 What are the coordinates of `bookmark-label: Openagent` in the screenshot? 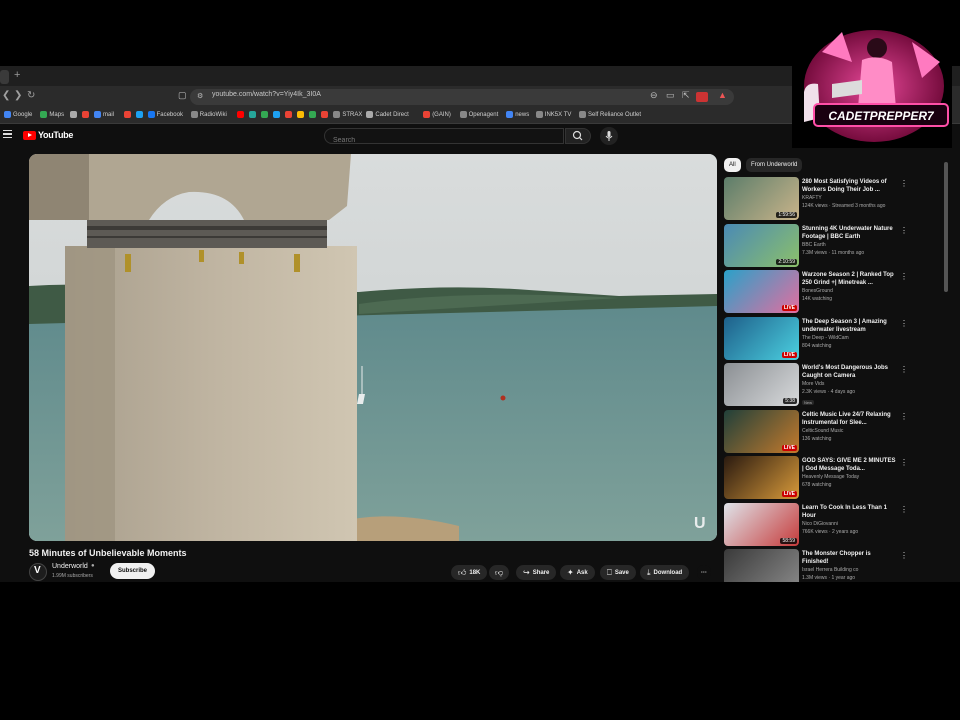 It's located at (483, 114).